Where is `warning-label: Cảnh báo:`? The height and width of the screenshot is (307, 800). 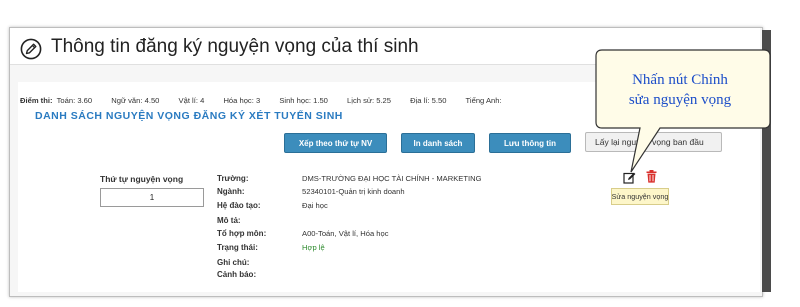
warning-label: Cảnh báo: is located at coordinates (237, 274).